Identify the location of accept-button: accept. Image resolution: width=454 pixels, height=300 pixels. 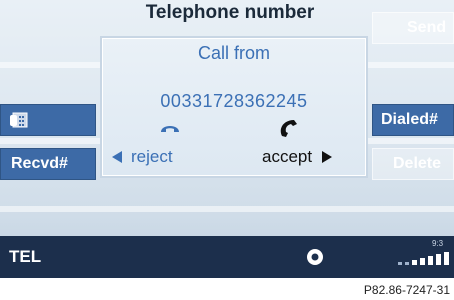
(297, 157).